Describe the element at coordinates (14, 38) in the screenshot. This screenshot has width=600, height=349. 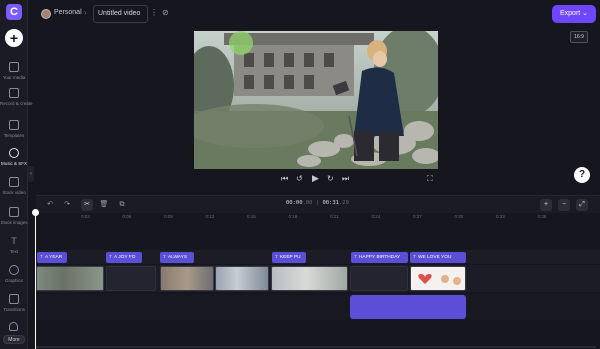
I see `add-media-button: +` at that location.